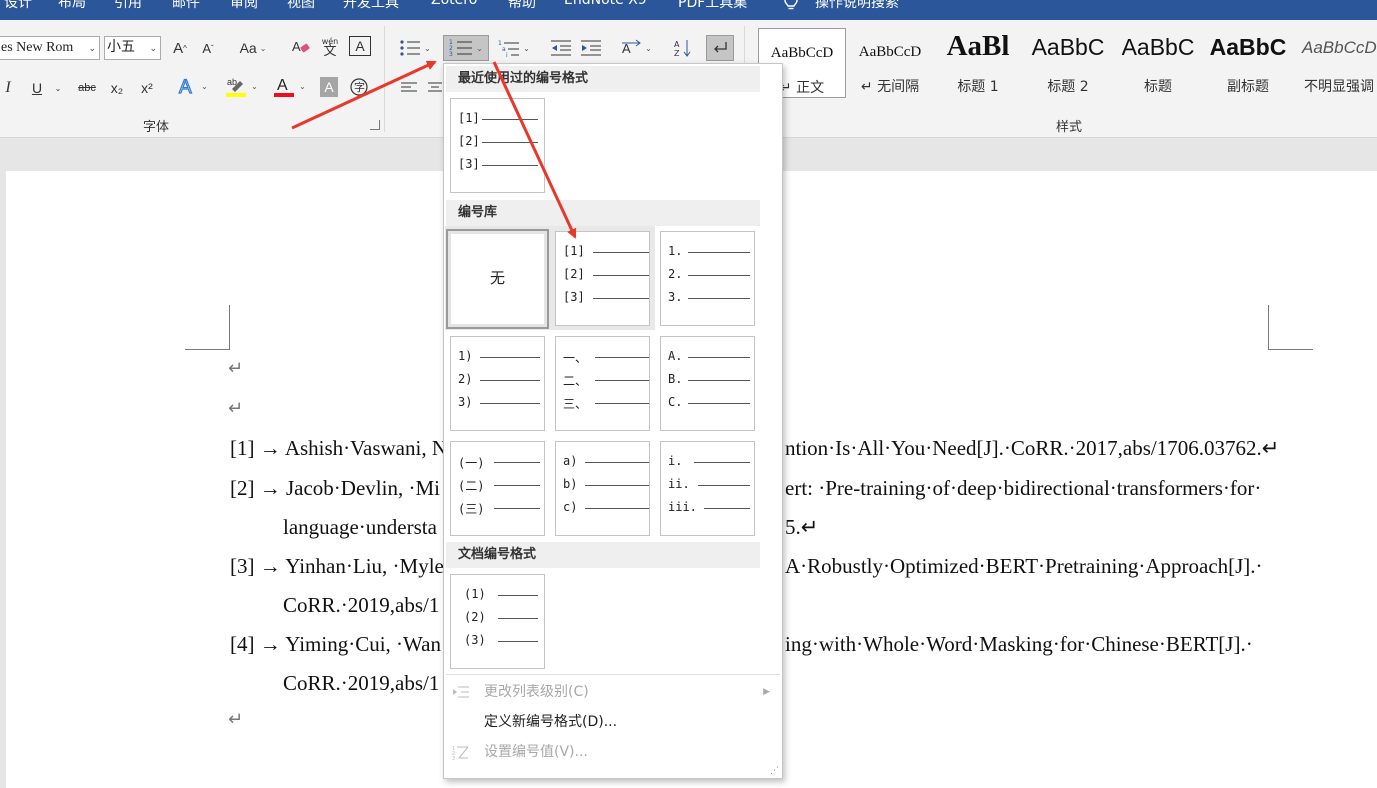  Describe the element at coordinates (709, 484) in the screenshot. I see `tile-line: ii.` at that location.